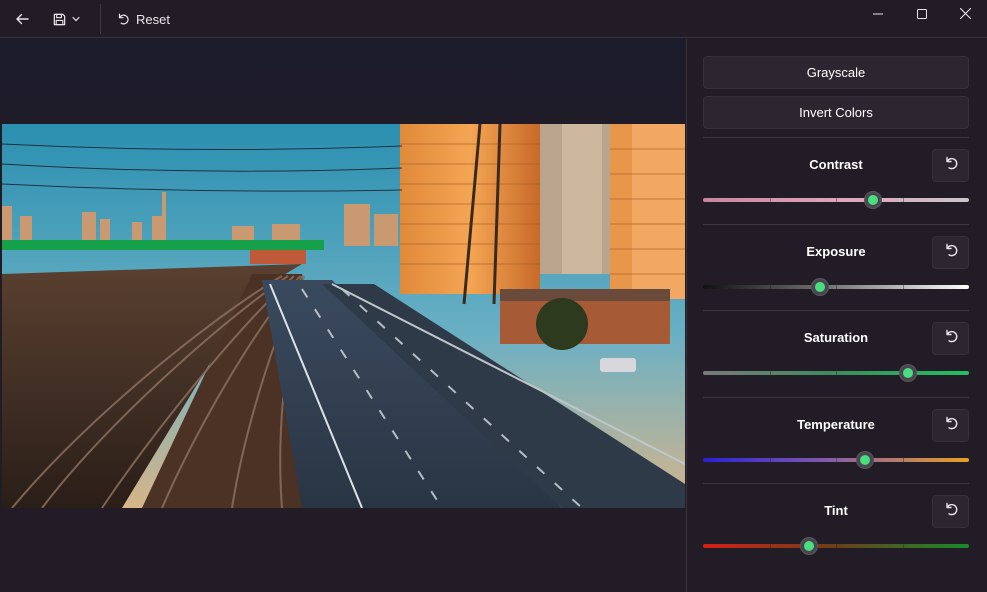 The height and width of the screenshot is (592, 987). Describe the element at coordinates (493, 19) in the screenshot. I see `title-bar: Reset` at that location.